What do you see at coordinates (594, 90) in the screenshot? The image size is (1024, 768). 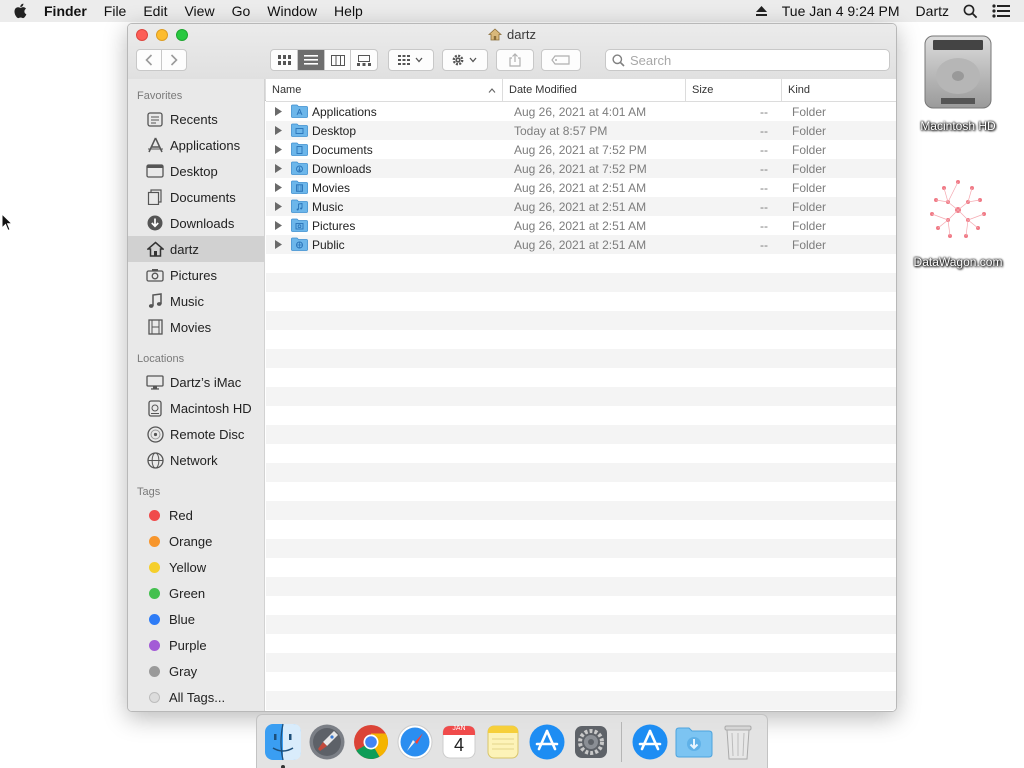 I see `column-header-date-modified: Date Modified` at bounding box center [594, 90].